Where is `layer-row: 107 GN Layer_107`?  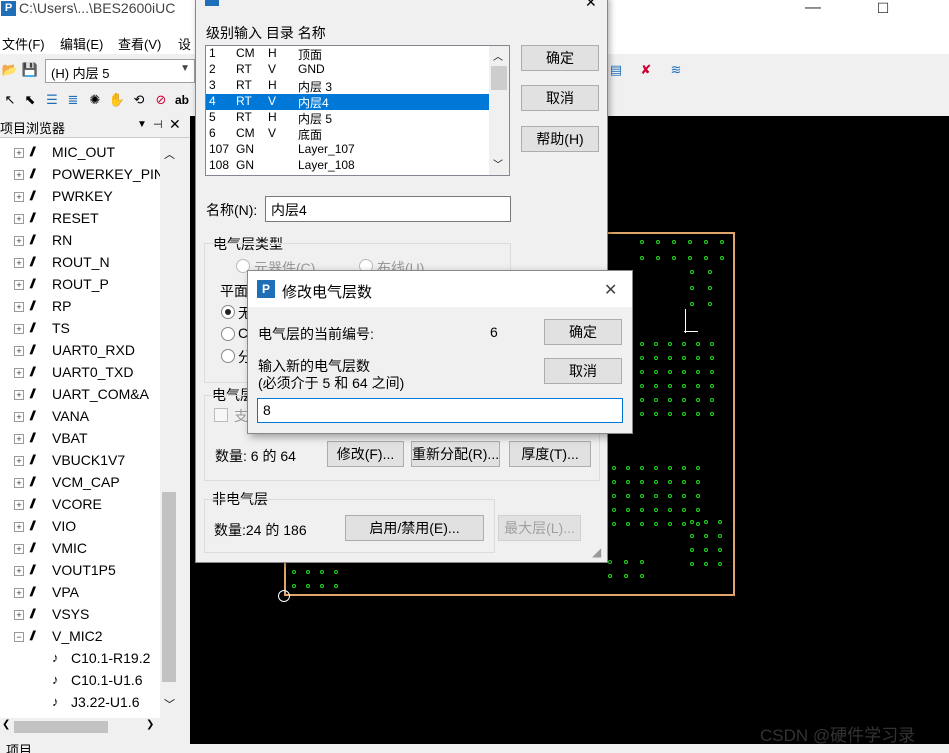 layer-row: 107 GN Layer_107 is located at coordinates (347, 150).